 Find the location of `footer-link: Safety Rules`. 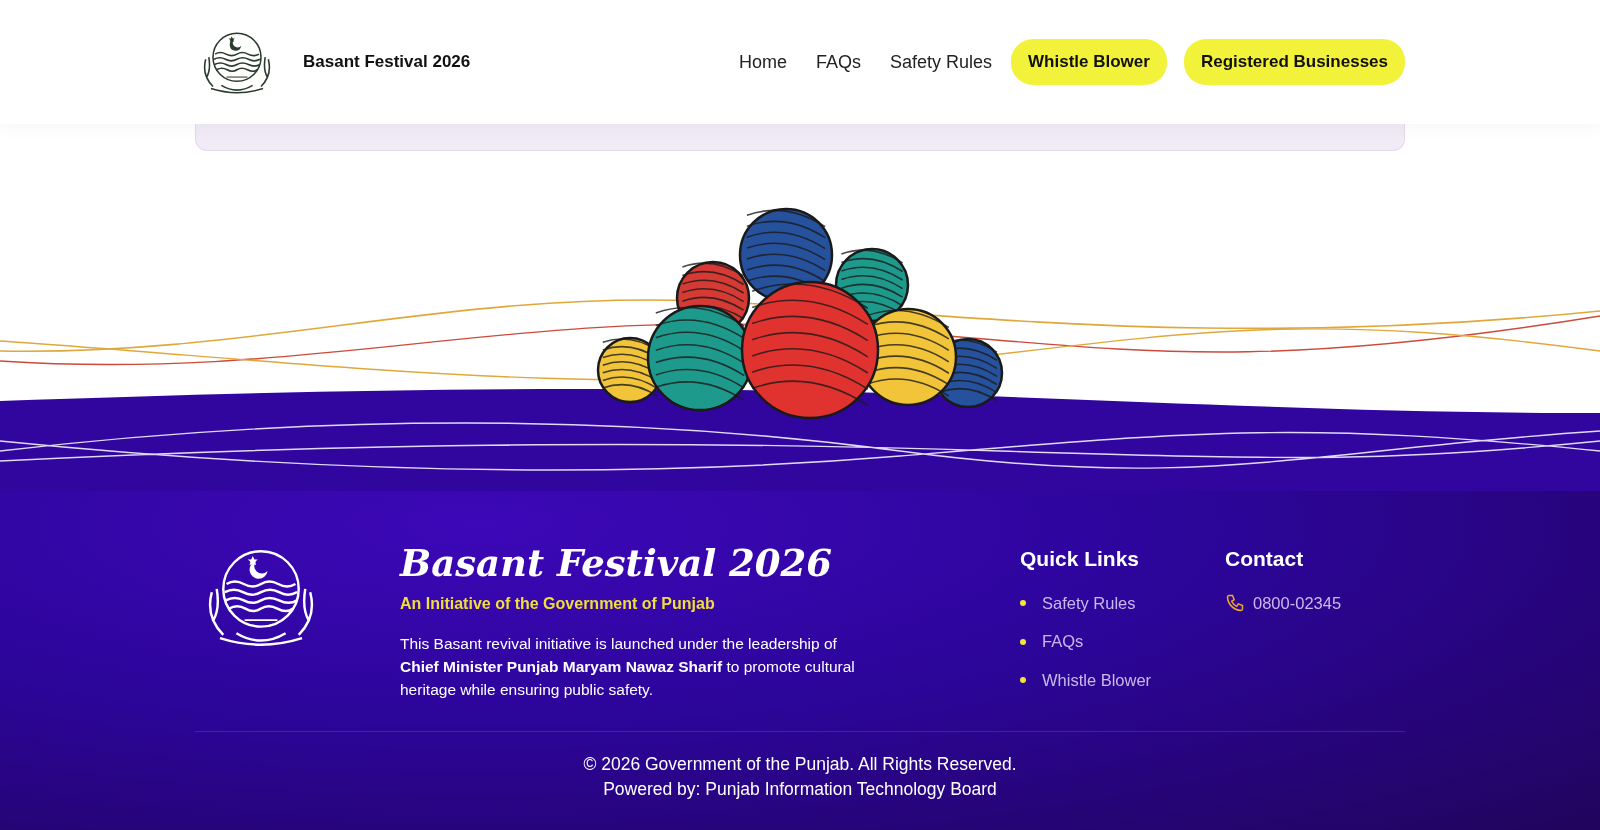

footer-link: Safety Rules is located at coordinates (1089, 603).